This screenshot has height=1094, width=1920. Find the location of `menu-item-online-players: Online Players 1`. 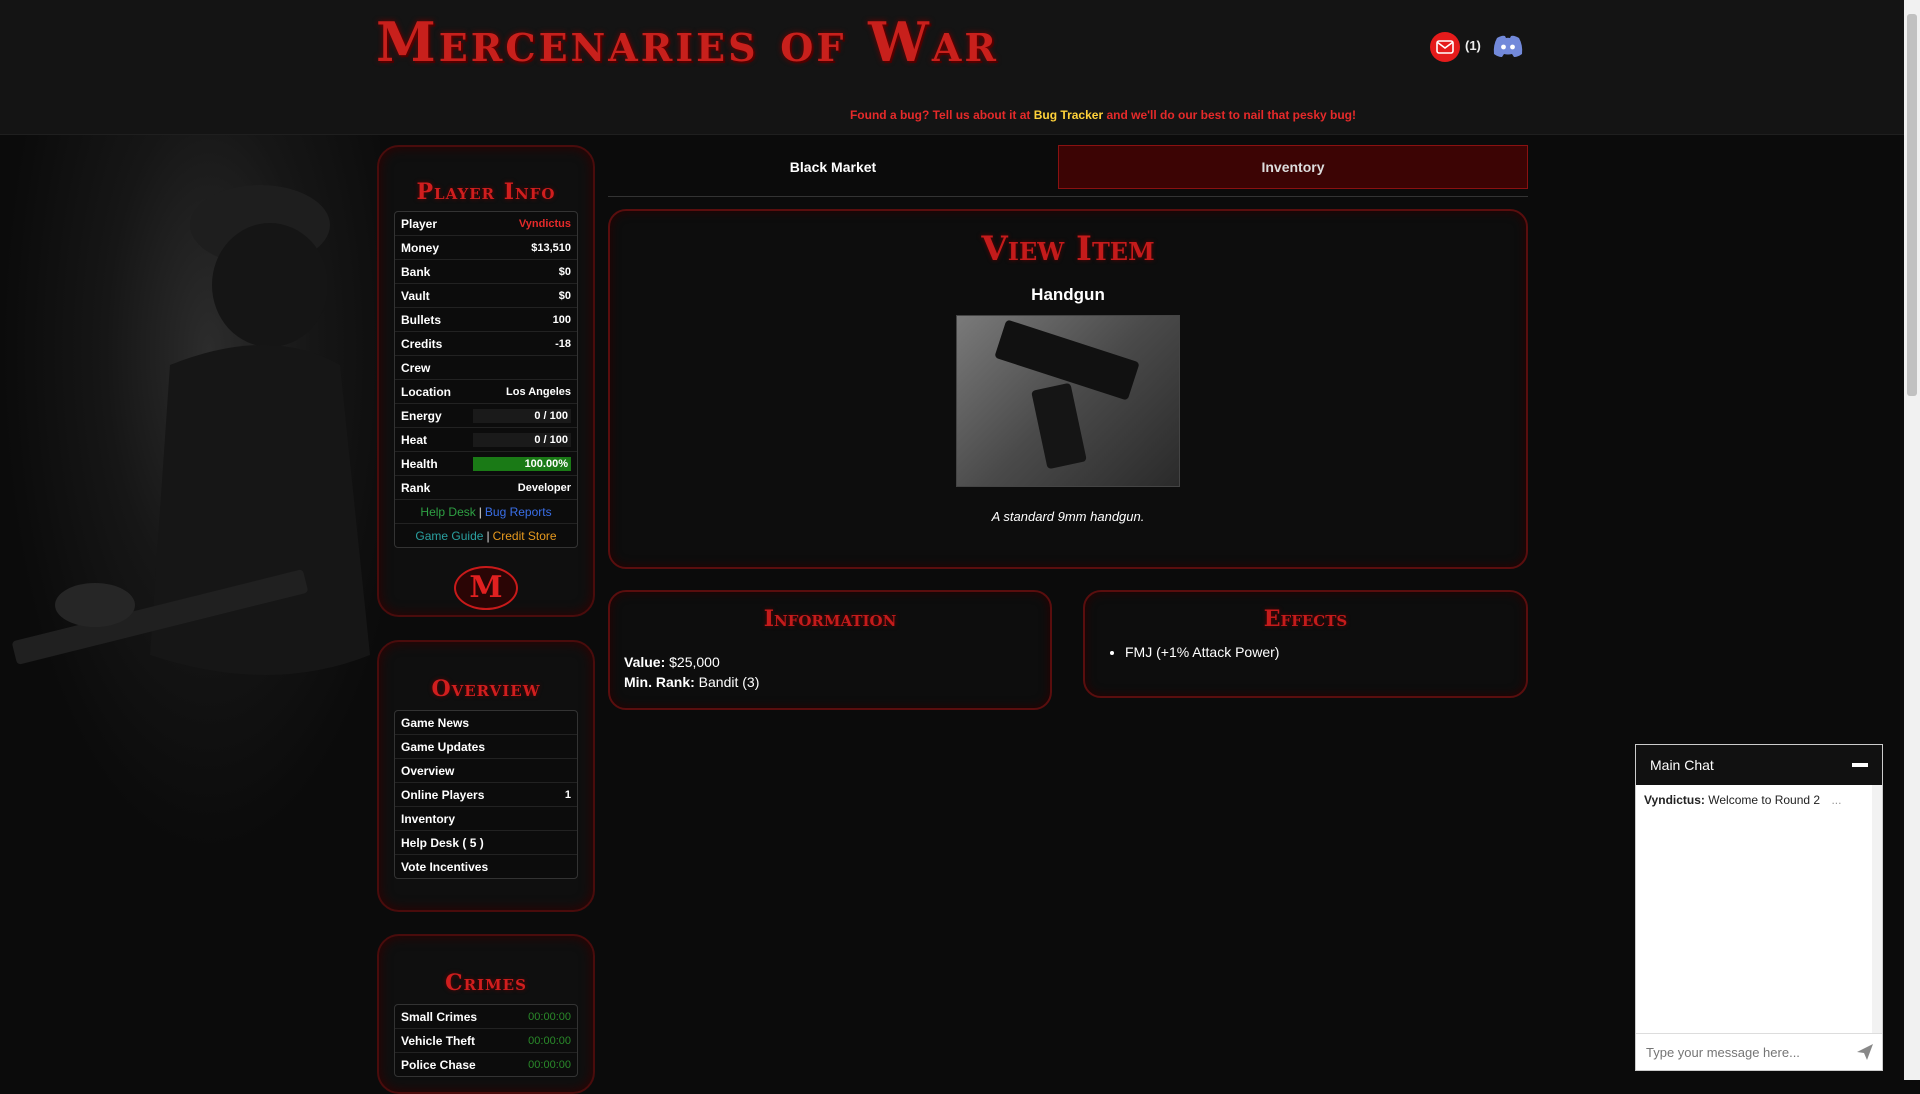

menu-item-online-players: Online Players 1 is located at coordinates (486, 795).